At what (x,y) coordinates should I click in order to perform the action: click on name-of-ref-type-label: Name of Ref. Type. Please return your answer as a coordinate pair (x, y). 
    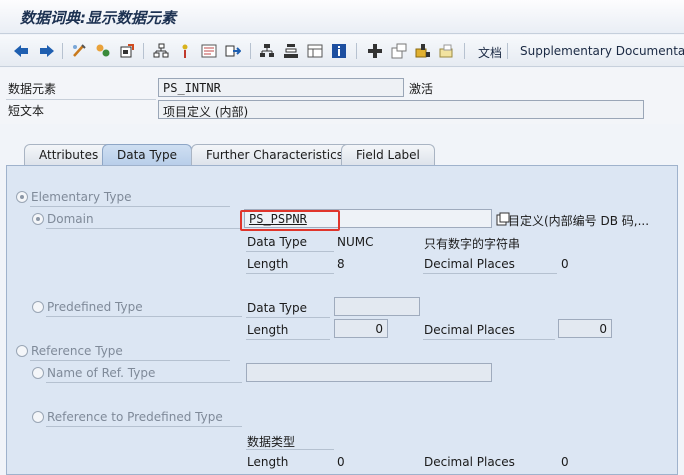
    Looking at the image, I should click on (101, 373).